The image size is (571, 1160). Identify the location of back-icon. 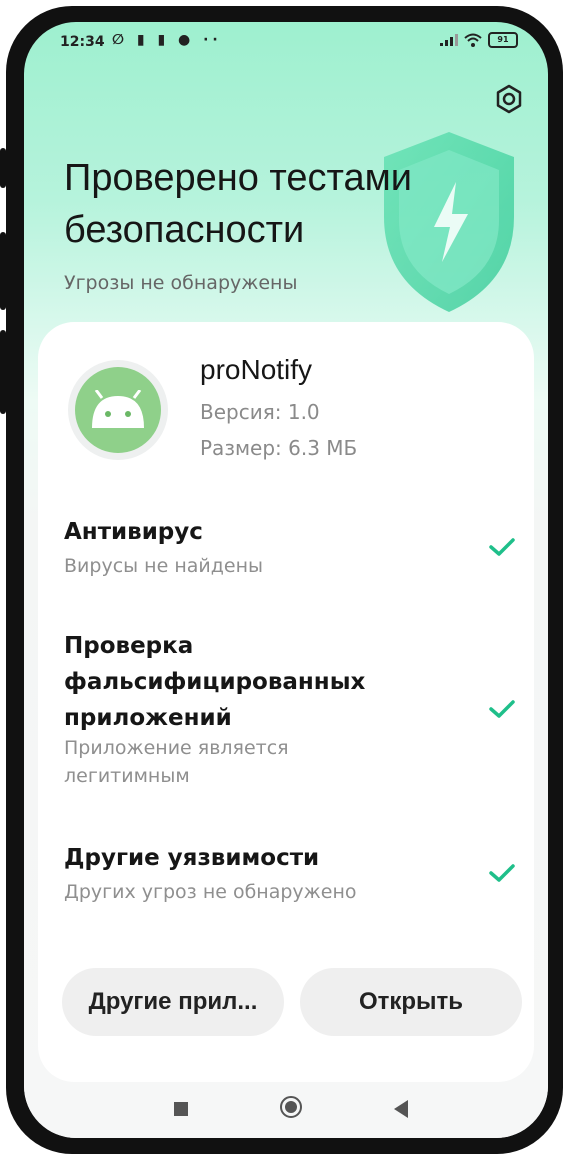
(401, 1109).